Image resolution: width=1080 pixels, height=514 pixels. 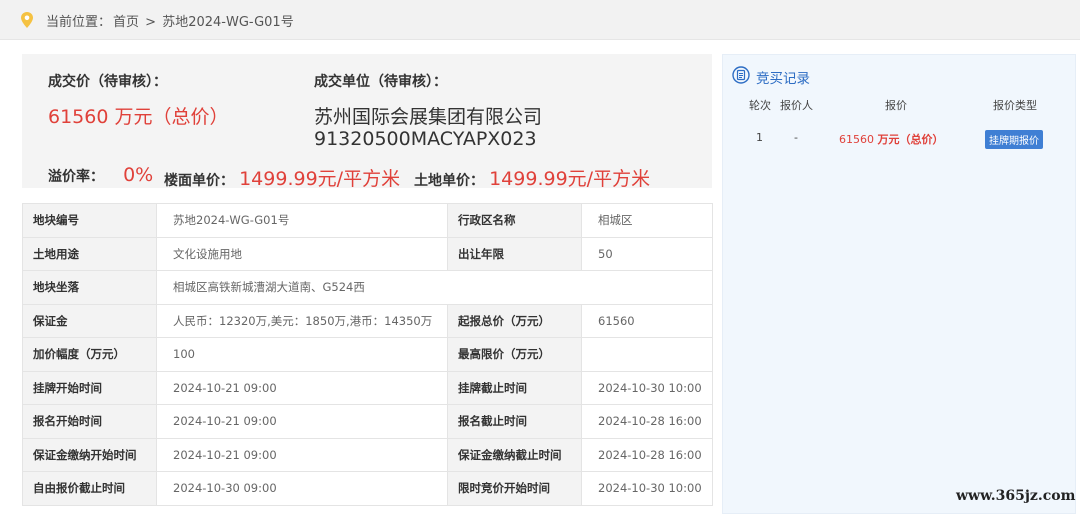 What do you see at coordinates (514, 387) in the screenshot?
I see `detail-key: 挂牌截止时间` at bounding box center [514, 387].